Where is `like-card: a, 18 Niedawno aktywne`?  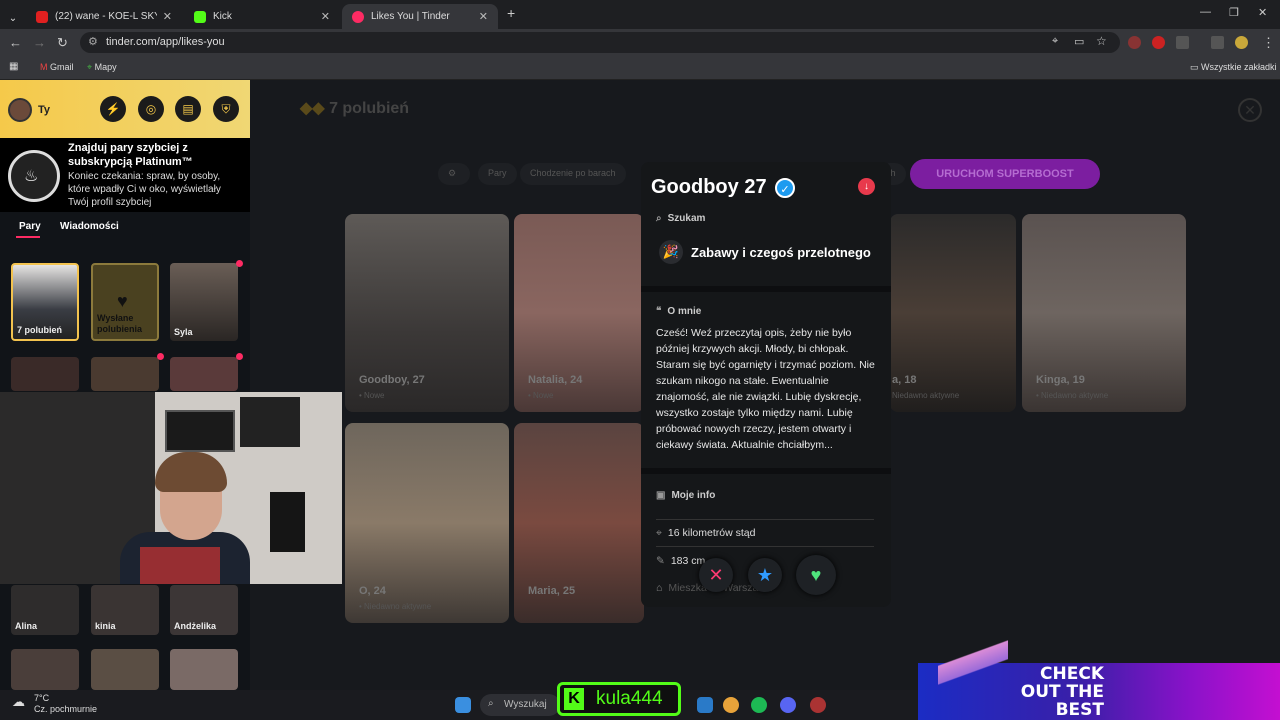
like-card: a, 18 Niedawno aktywne is located at coordinates (953, 313).